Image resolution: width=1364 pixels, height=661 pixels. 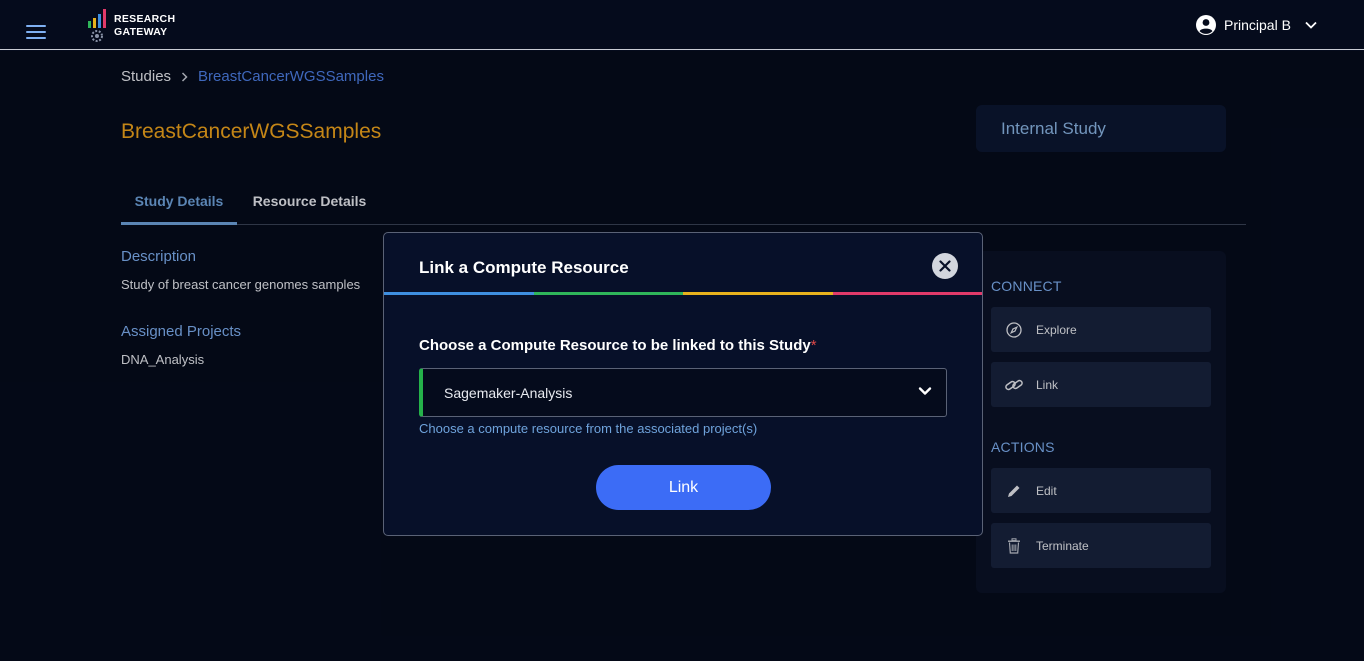 What do you see at coordinates (524, 267) in the screenshot?
I see `modal-title: Link a Compute Resource` at bounding box center [524, 267].